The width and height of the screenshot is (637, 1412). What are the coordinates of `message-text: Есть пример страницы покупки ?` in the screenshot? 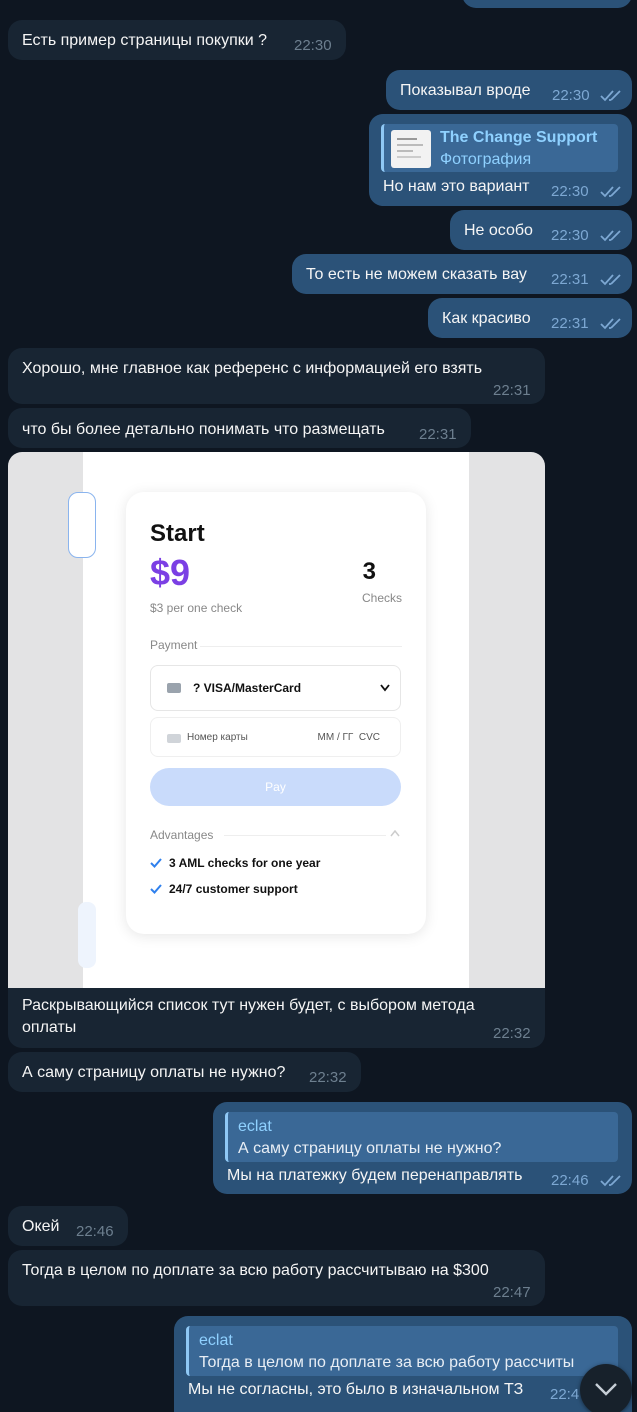 It's located at (145, 40).